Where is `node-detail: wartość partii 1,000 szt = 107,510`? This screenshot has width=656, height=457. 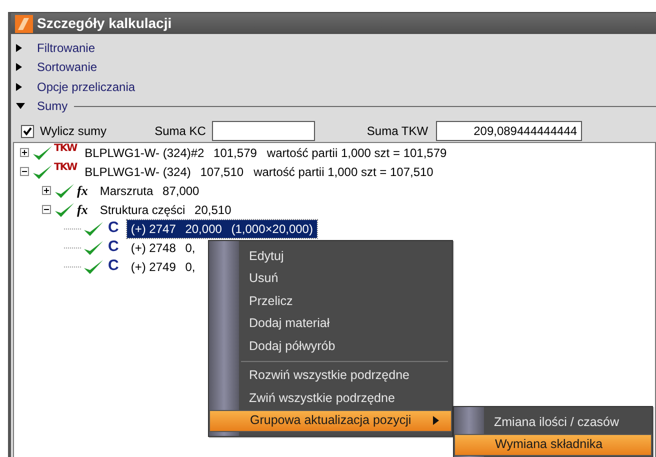 node-detail: wartość partii 1,000 szt = 107,510 is located at coordinates (344, 172).